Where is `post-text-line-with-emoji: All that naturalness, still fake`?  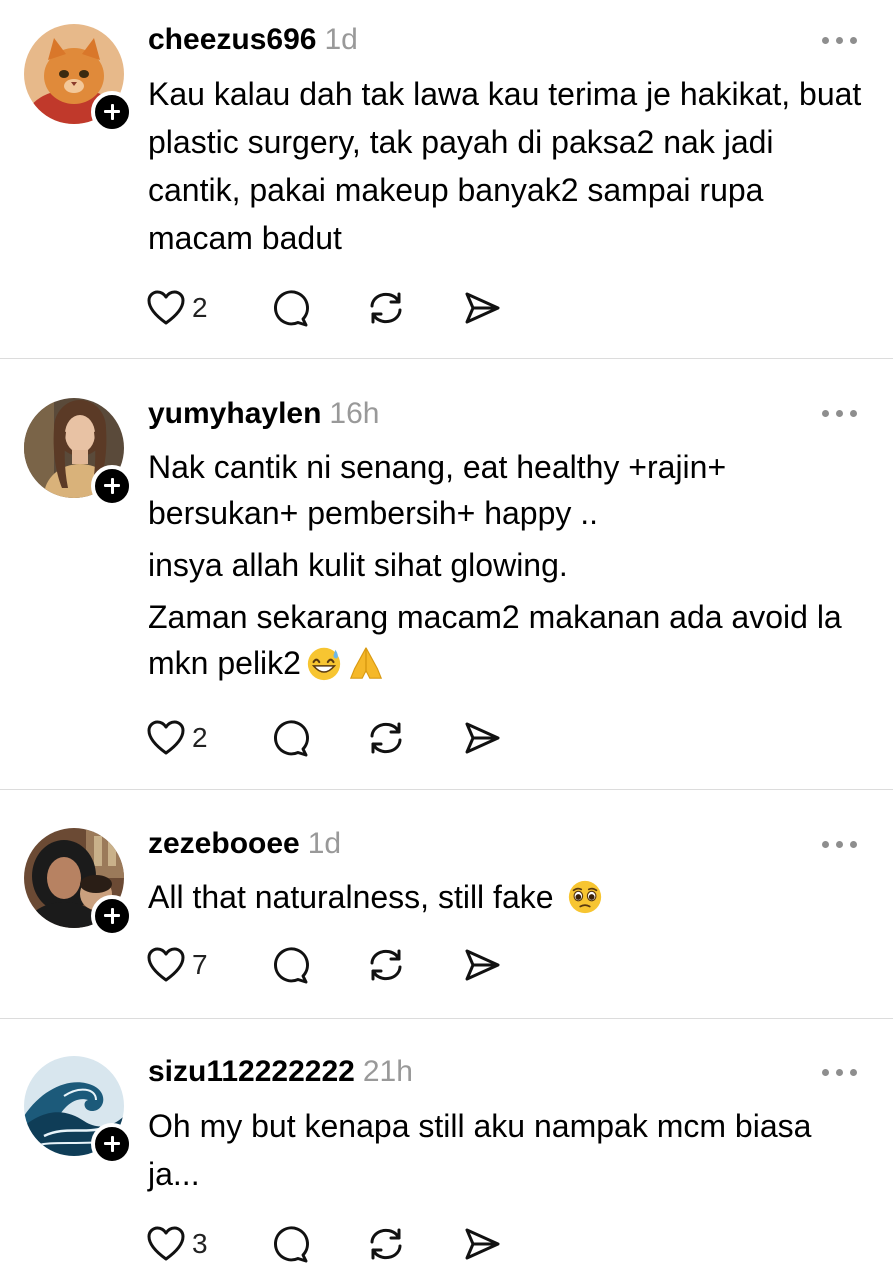 post-text-line-with-emoji: All that naturalness, still fake is located at coordinates (508, 897).